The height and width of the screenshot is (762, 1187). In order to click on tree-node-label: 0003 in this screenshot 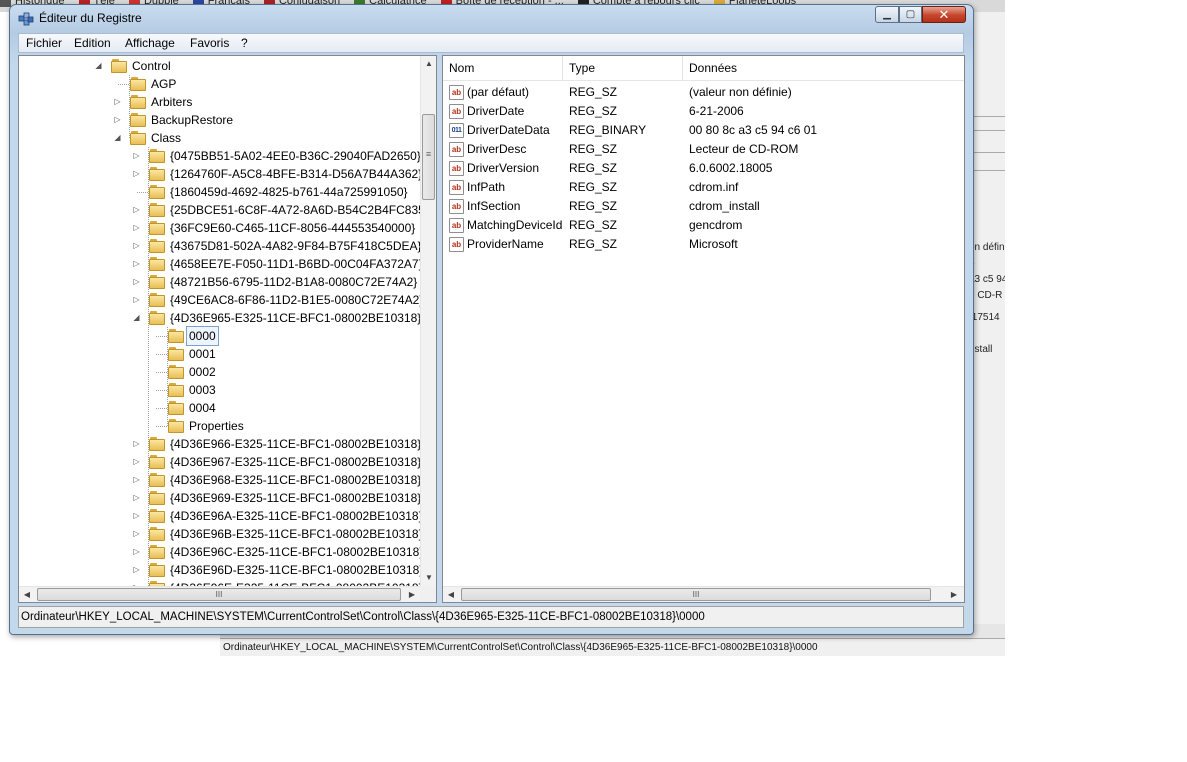, I will do `click(202, 390)`.